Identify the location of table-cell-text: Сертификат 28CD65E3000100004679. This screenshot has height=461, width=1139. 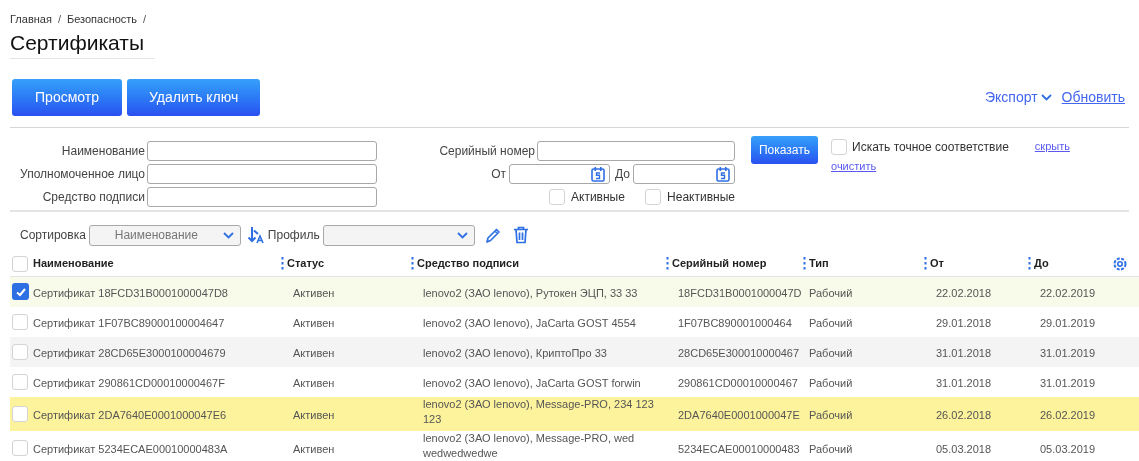
(129, 353).